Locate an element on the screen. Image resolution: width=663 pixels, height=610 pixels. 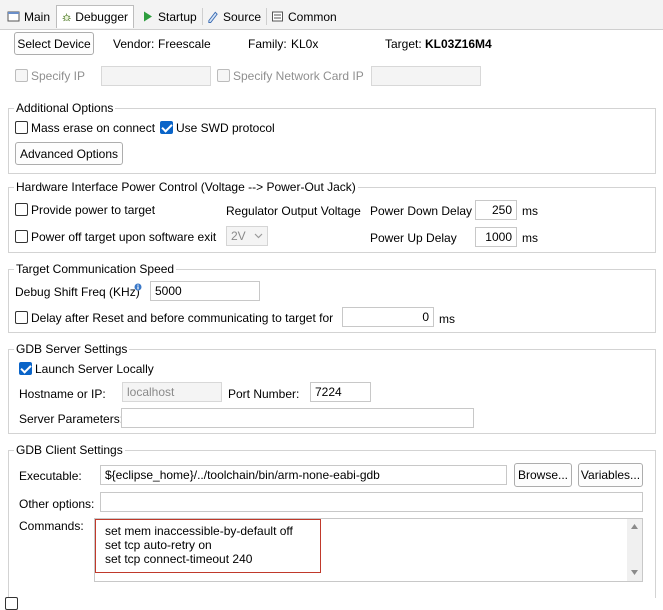
specify-ip-checkbox is located at coordinates (21, 75).